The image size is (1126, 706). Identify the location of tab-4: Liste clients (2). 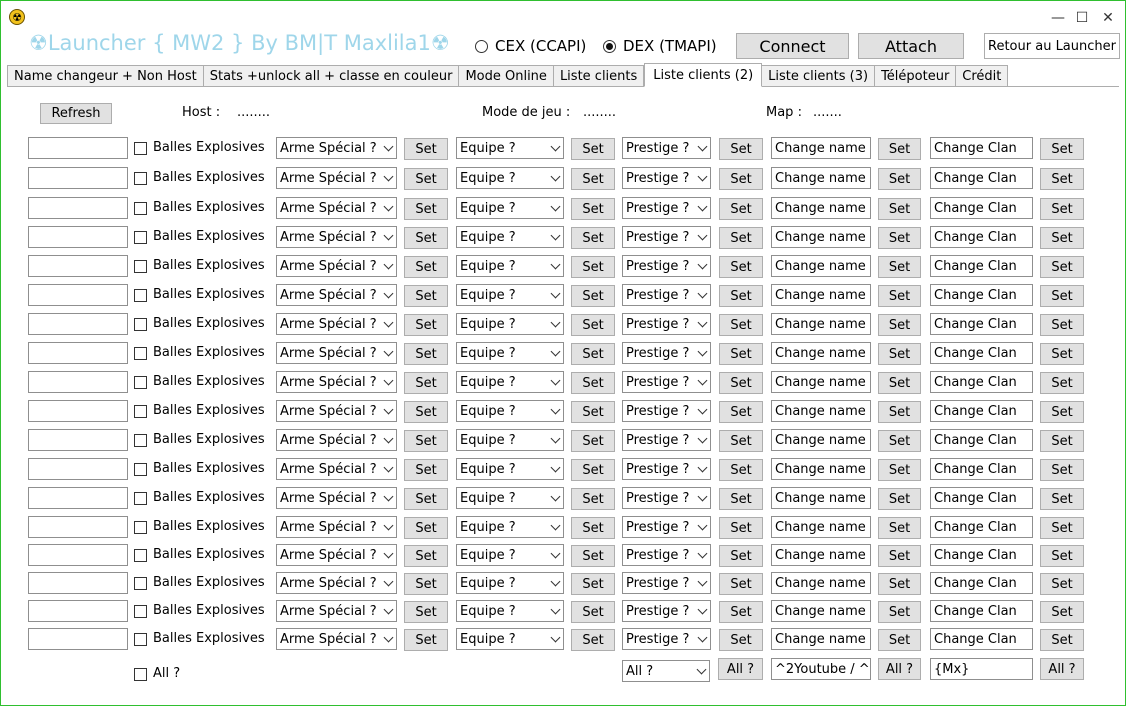
(703, 75).